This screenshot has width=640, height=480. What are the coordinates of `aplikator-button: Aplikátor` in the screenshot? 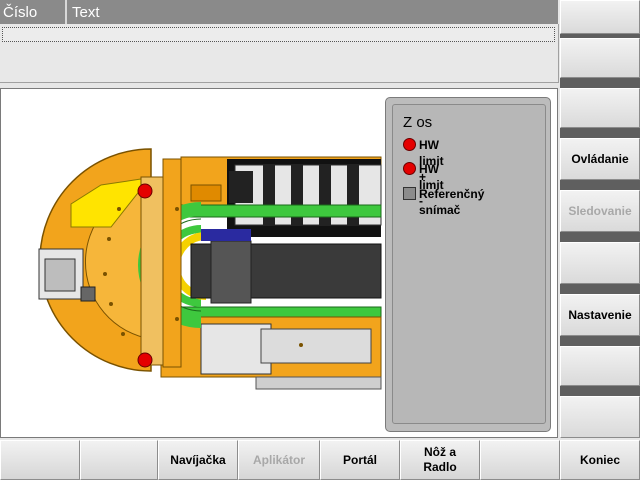 It's located at (279, 460).